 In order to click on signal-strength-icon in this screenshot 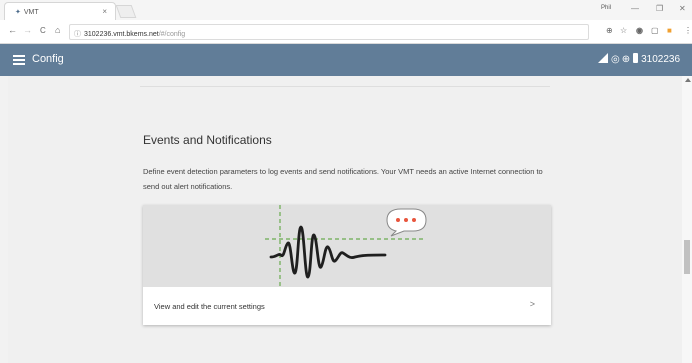, I will do `click(603, 58)`.